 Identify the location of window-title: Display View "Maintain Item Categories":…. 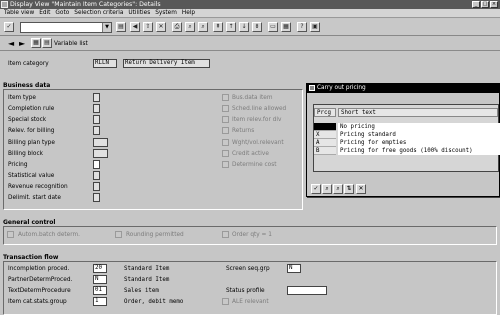
(85, 4).